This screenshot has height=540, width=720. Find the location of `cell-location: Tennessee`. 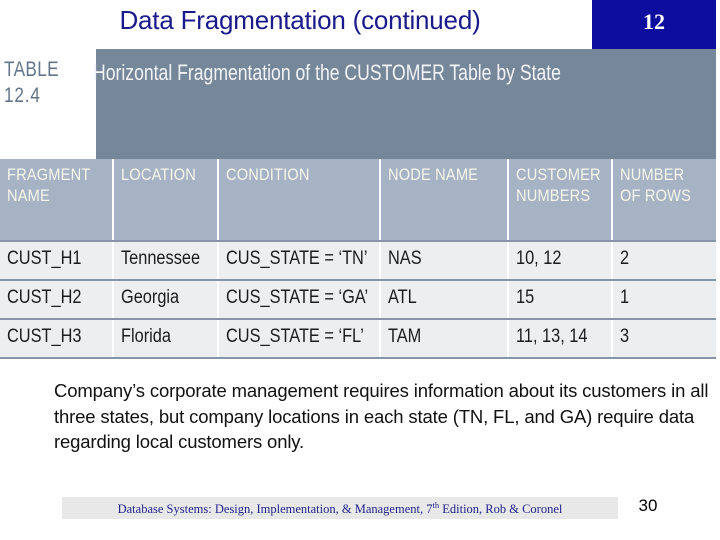

cell-location: Tennessee is located at coordinates (166, 261).